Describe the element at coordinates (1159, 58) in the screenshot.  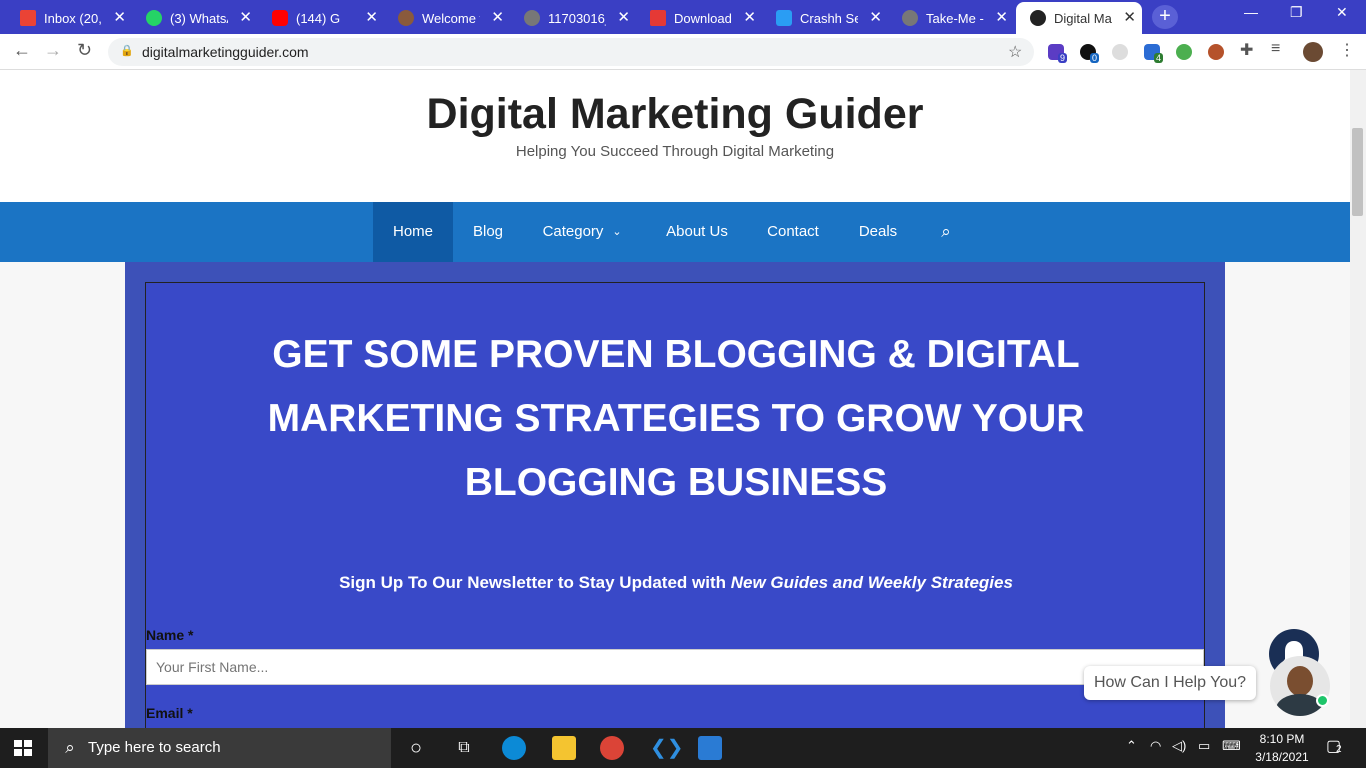
I see `extension-badge: 4` at that location.